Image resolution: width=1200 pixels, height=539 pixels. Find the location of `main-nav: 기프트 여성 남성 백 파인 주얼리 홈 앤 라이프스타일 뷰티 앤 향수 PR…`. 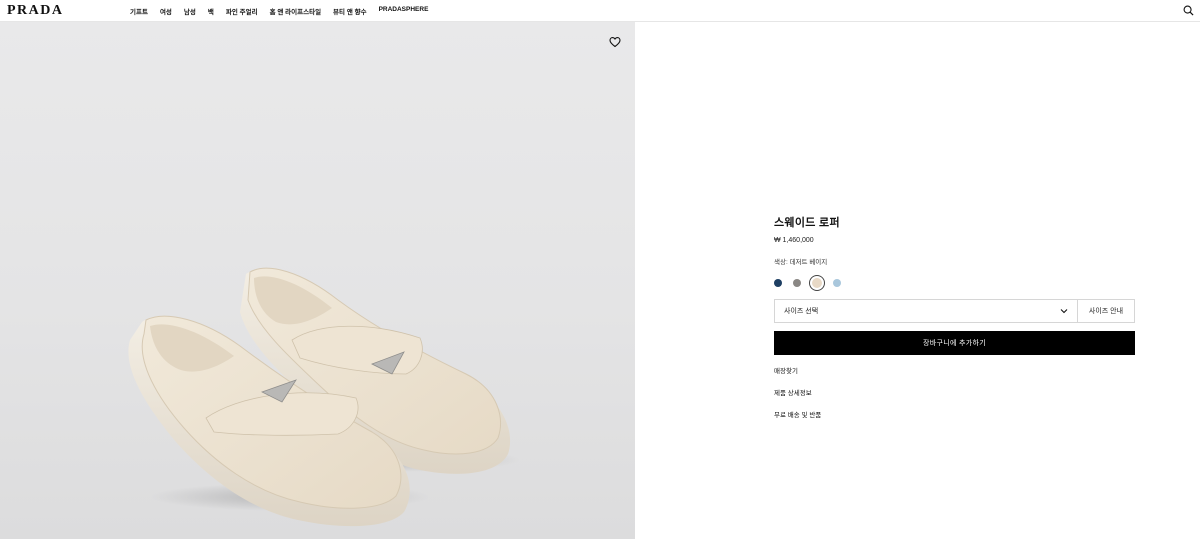

main-nav: 기프트 여성 남성 백 파인 주얼리 홈 앤 라이프스타일 뷰티 앤 향수 PR… is located at coordinates (279, 11).